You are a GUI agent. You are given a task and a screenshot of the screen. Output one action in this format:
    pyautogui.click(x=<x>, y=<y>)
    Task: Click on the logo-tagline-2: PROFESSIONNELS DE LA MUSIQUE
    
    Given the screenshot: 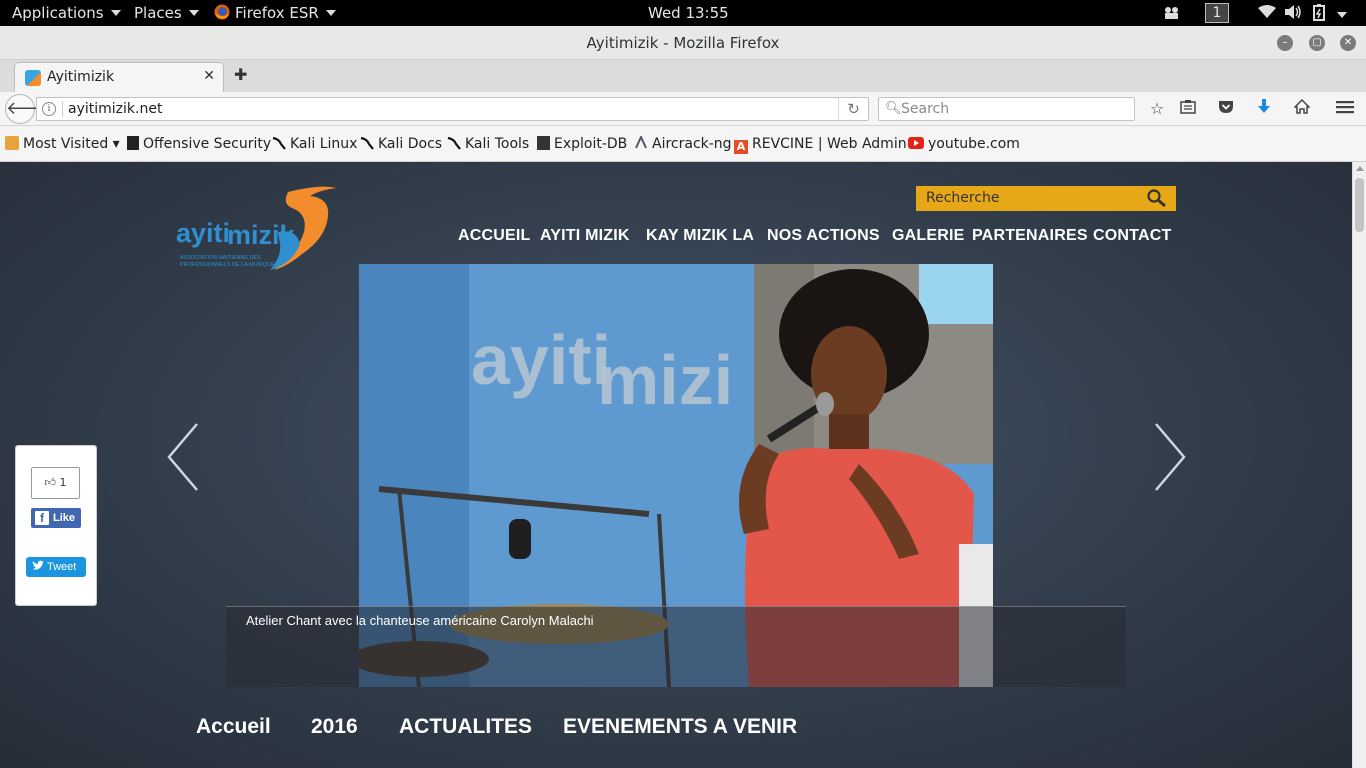 What is the action you would take?
    pyautogui.click(x=227, y=265)
    